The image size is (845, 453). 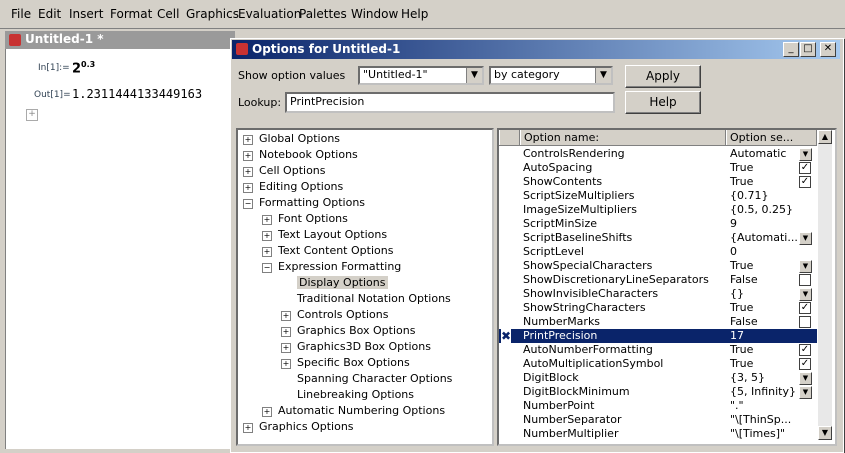 What do you see at coordinates (658, 364) in the screenshot?
I see `option-row: AutoMultiplicationSymbol True ✓` at bounding box center [658, 364].